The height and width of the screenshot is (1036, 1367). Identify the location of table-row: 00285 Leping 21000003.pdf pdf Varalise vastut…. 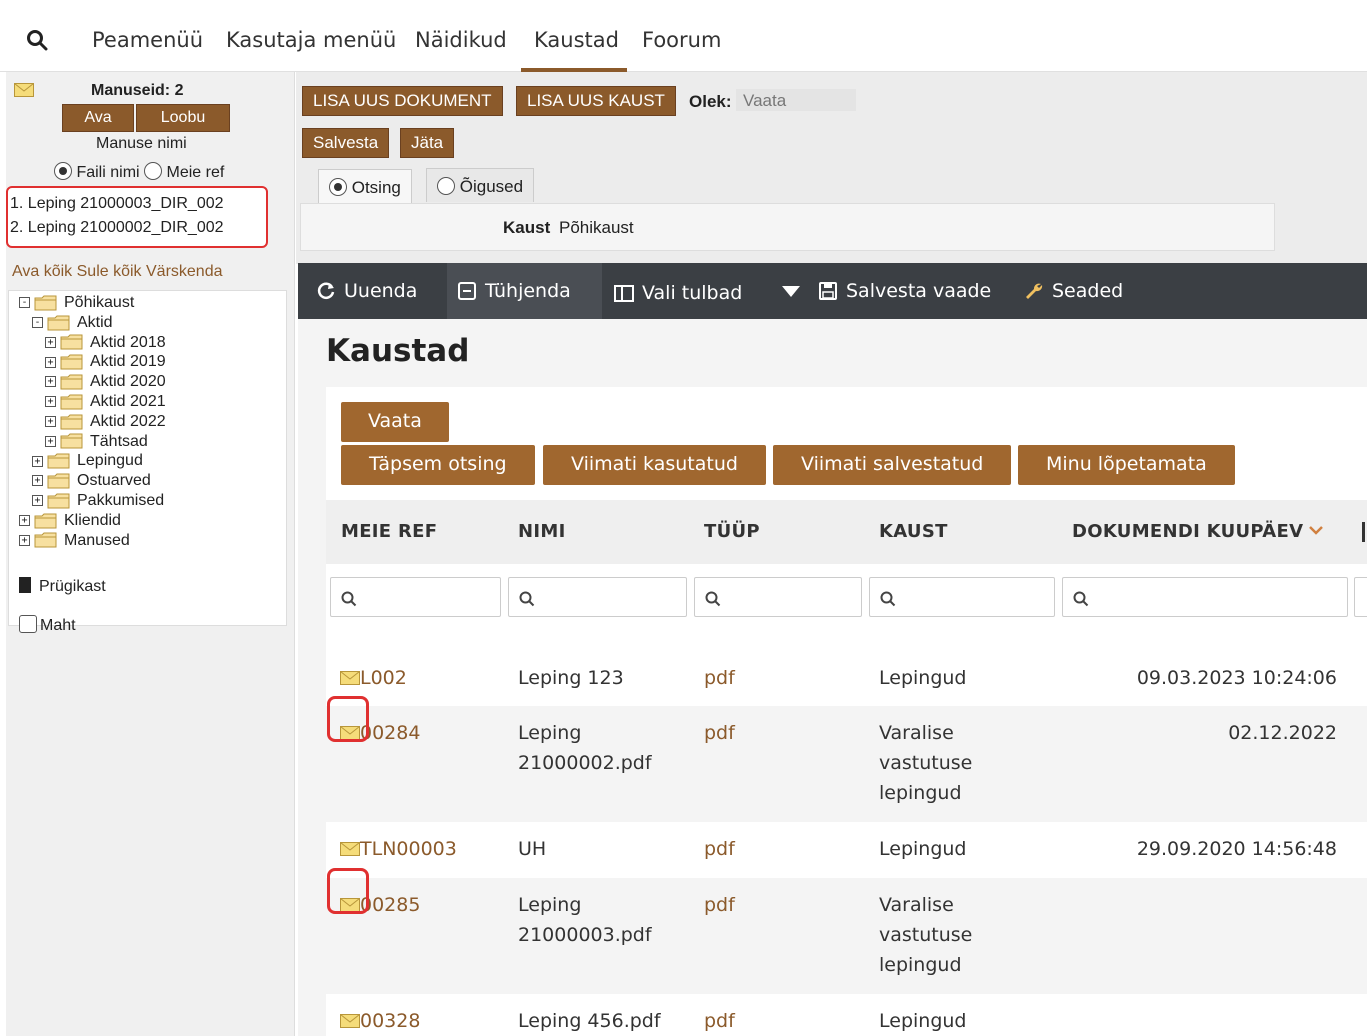
(846, 936).